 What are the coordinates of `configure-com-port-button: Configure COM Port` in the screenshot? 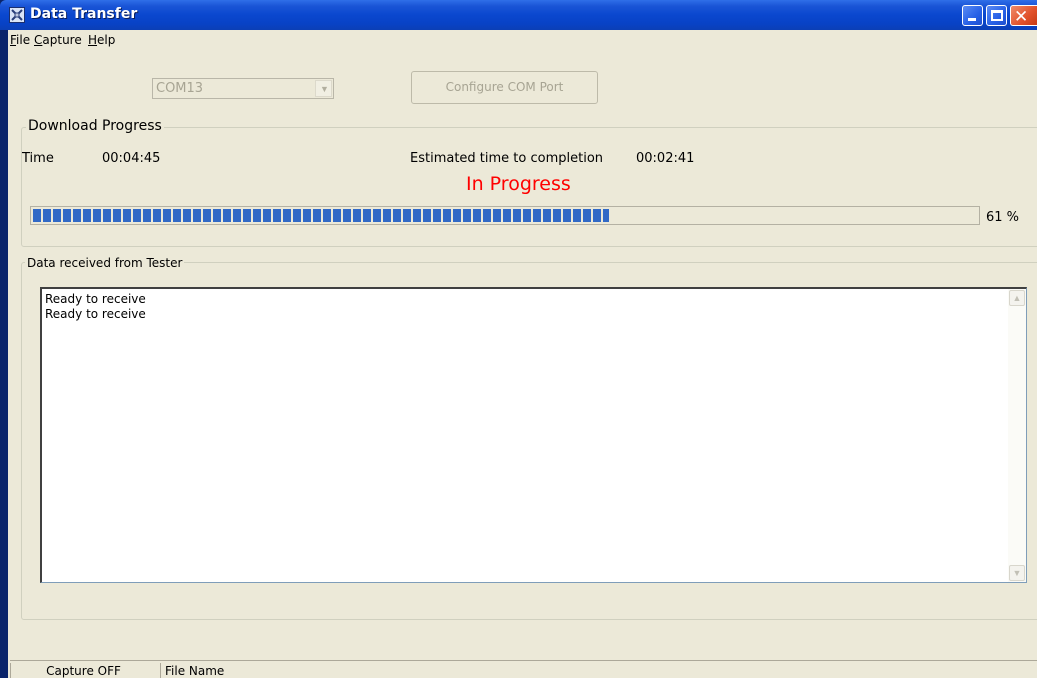 It's located at (504, 87).